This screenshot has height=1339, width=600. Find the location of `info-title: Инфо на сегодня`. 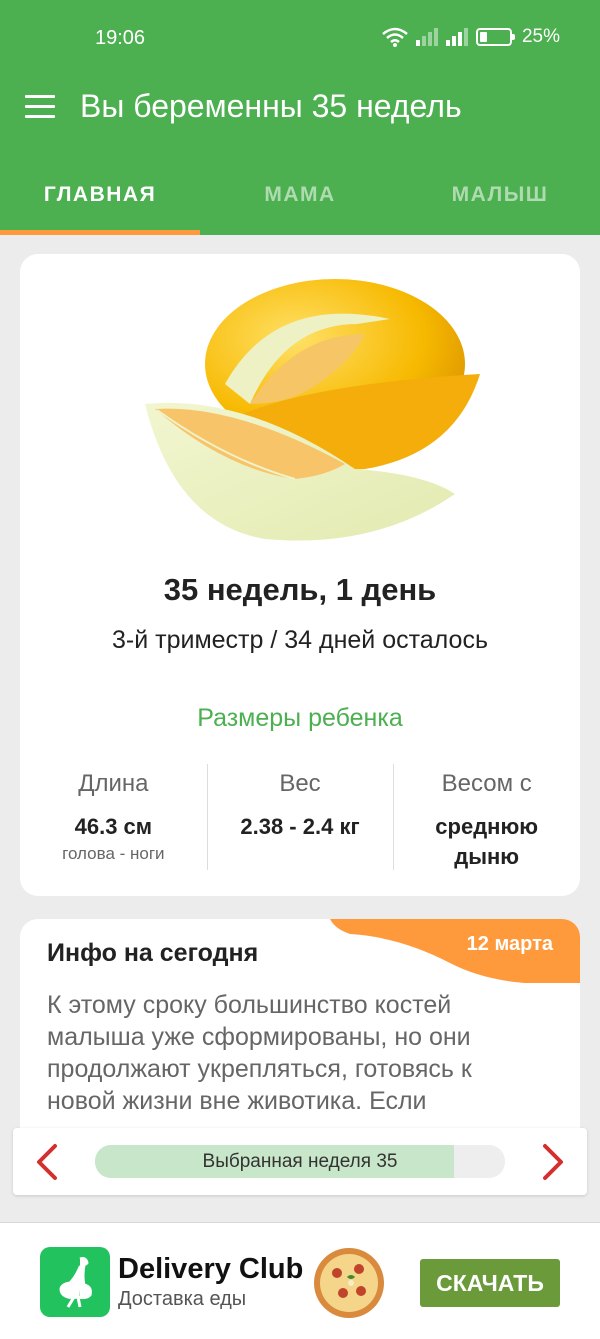

info-title: Инфо на сегодня is located at coordinates (153, 953).